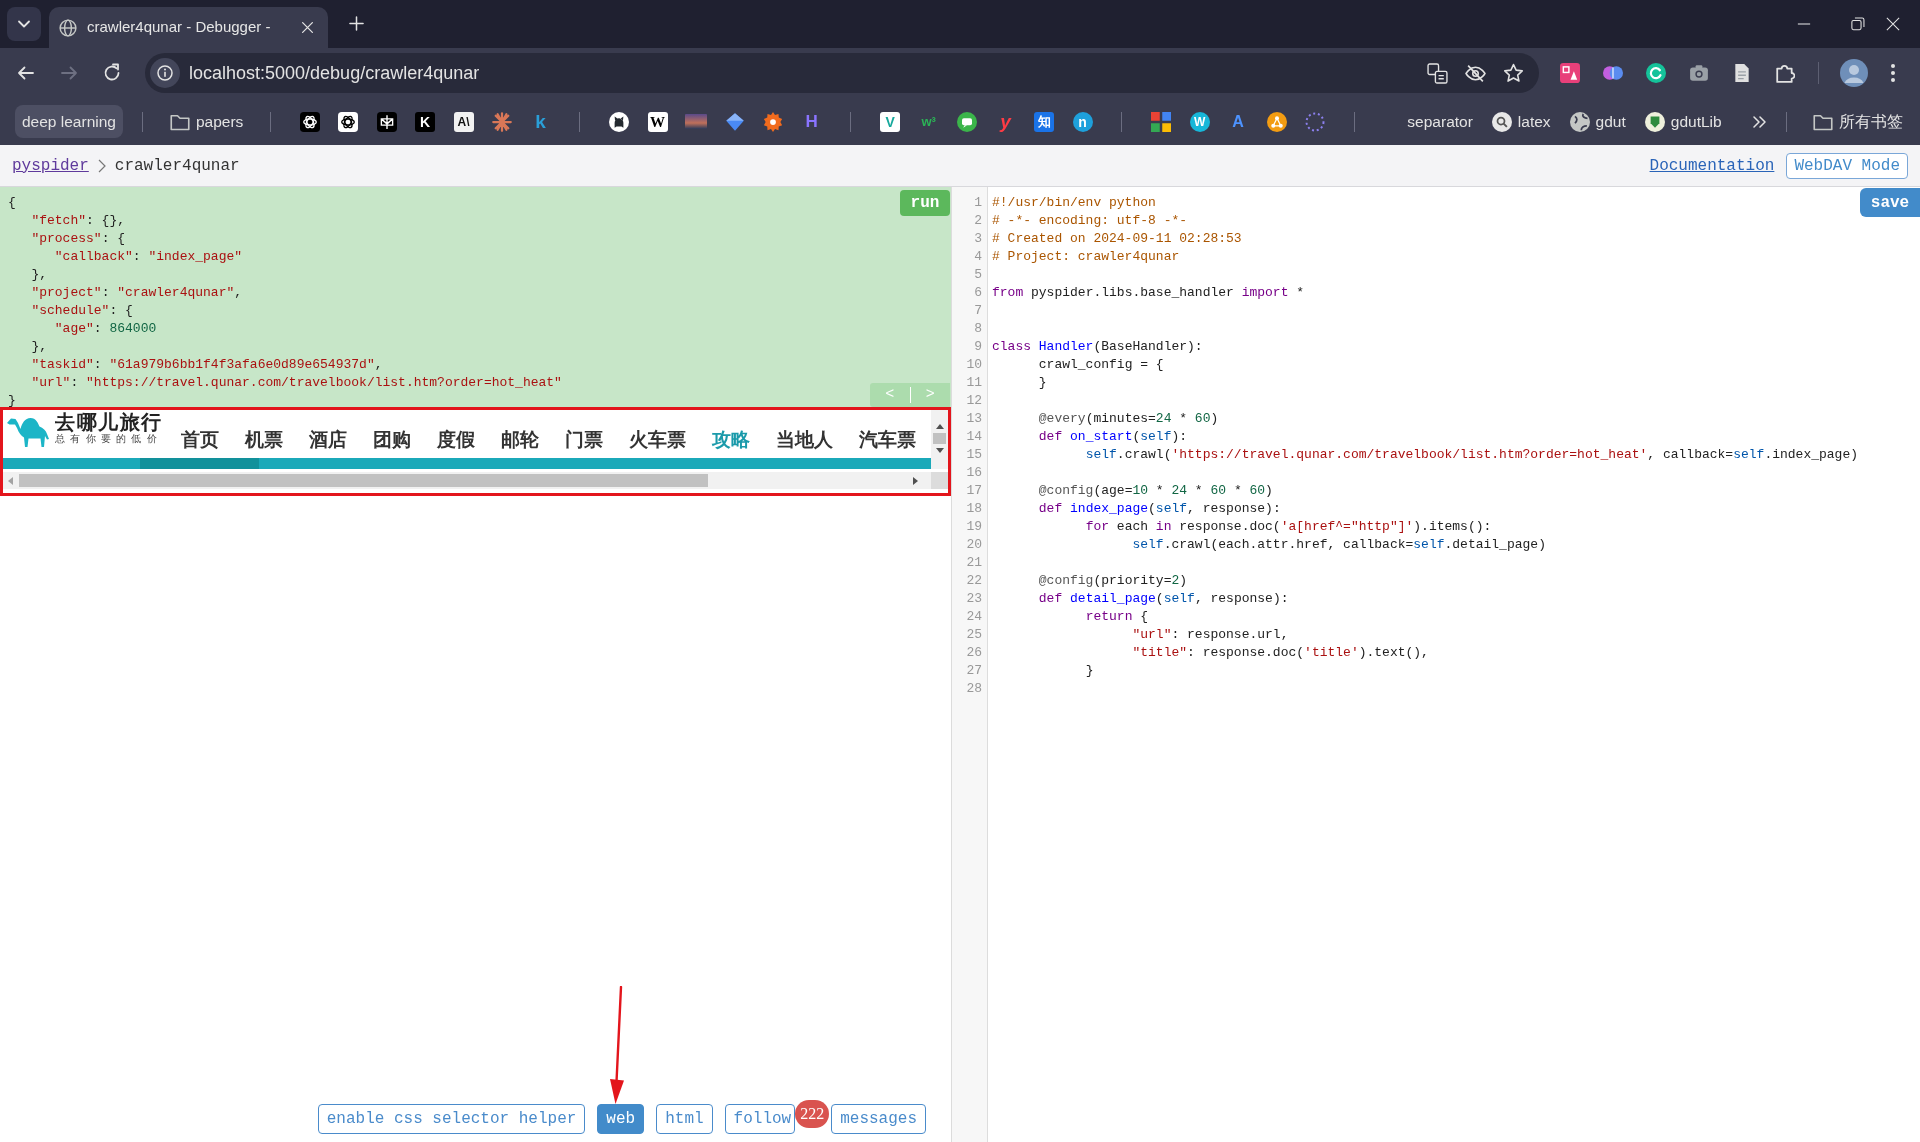  I want to click on code-line: crawl_config = {, so click(1100, 365).